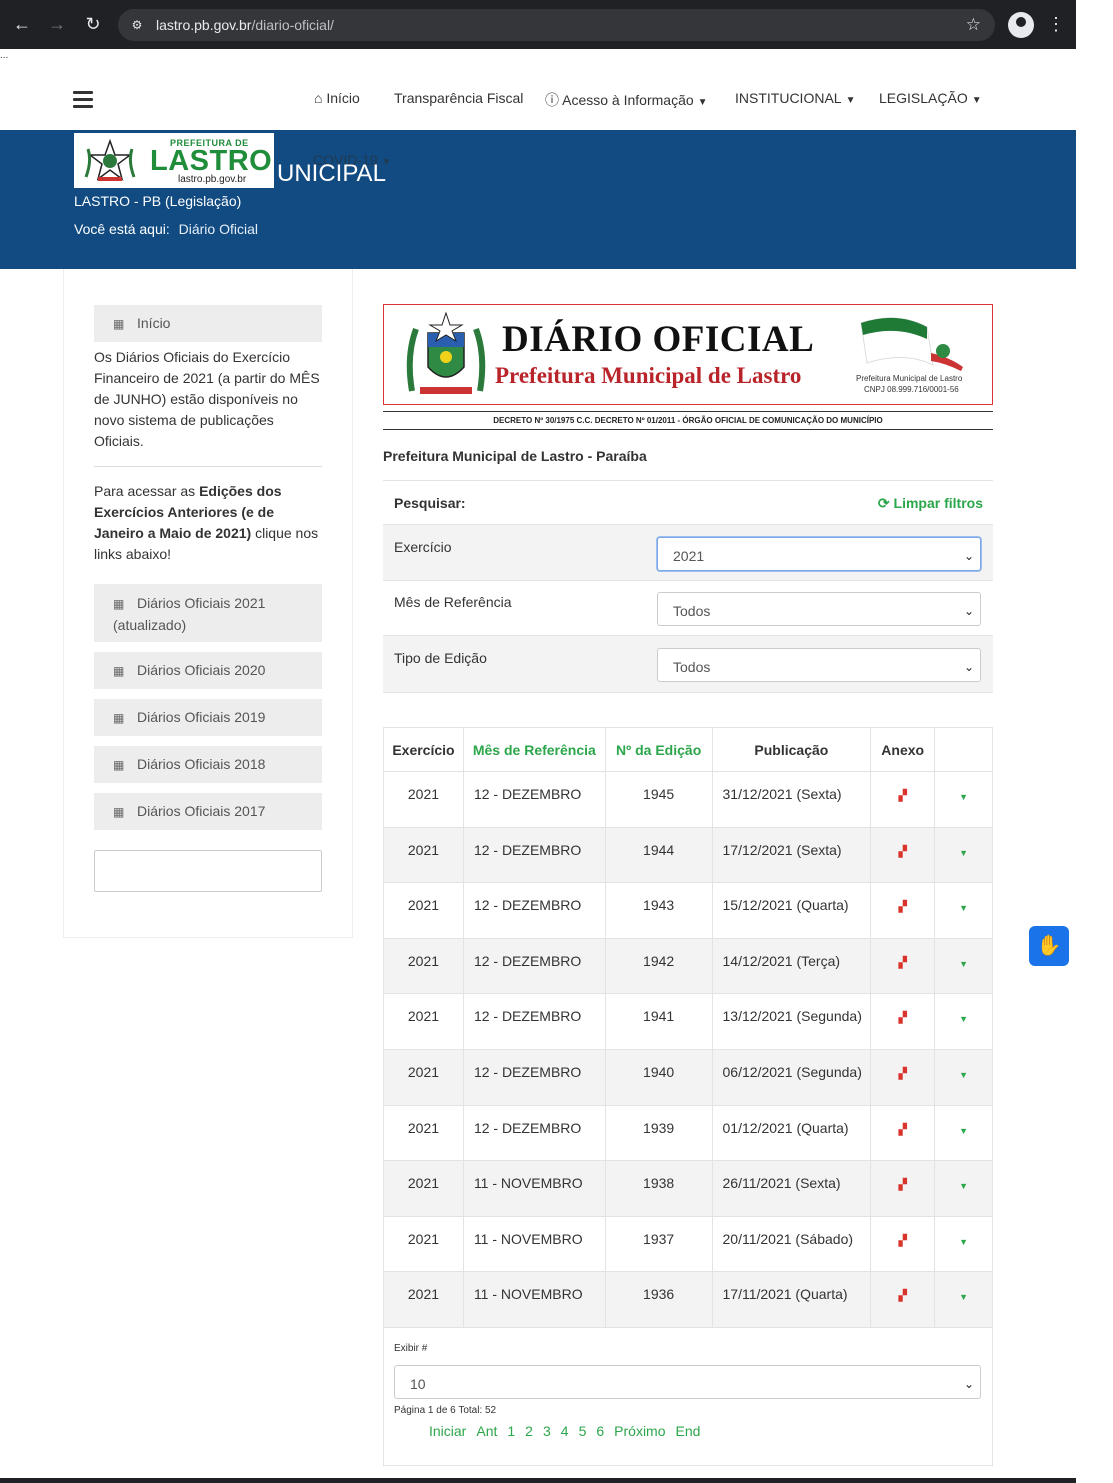  Describe the element at coordinates (547, 1431) in the screenshot. I see `page-link-3: 3` at that location.